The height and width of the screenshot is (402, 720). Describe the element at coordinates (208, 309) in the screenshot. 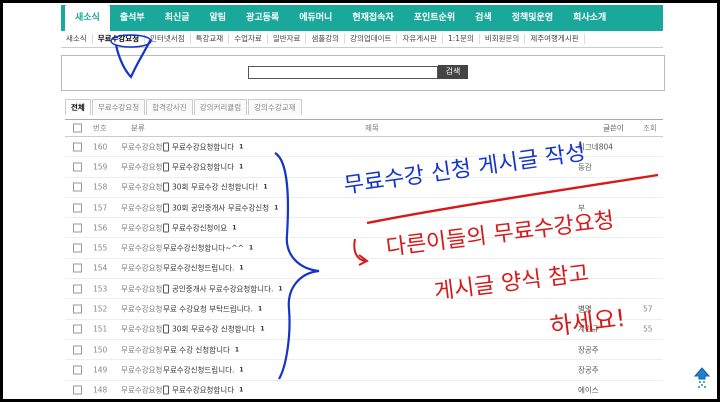

I see `post-title-link: 무료 수강요청 부탁드립니다.` at that location.